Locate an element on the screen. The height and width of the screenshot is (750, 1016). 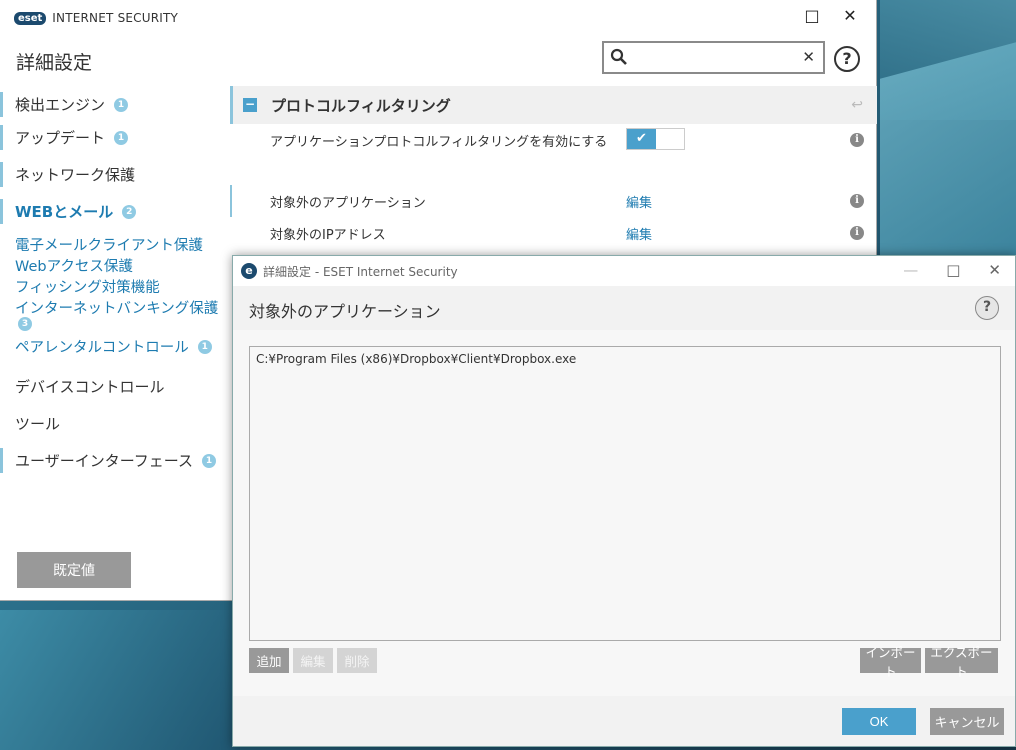
sidebar-sublink-label: ペアレンタルコントロール is located at coordinates (102, 348).